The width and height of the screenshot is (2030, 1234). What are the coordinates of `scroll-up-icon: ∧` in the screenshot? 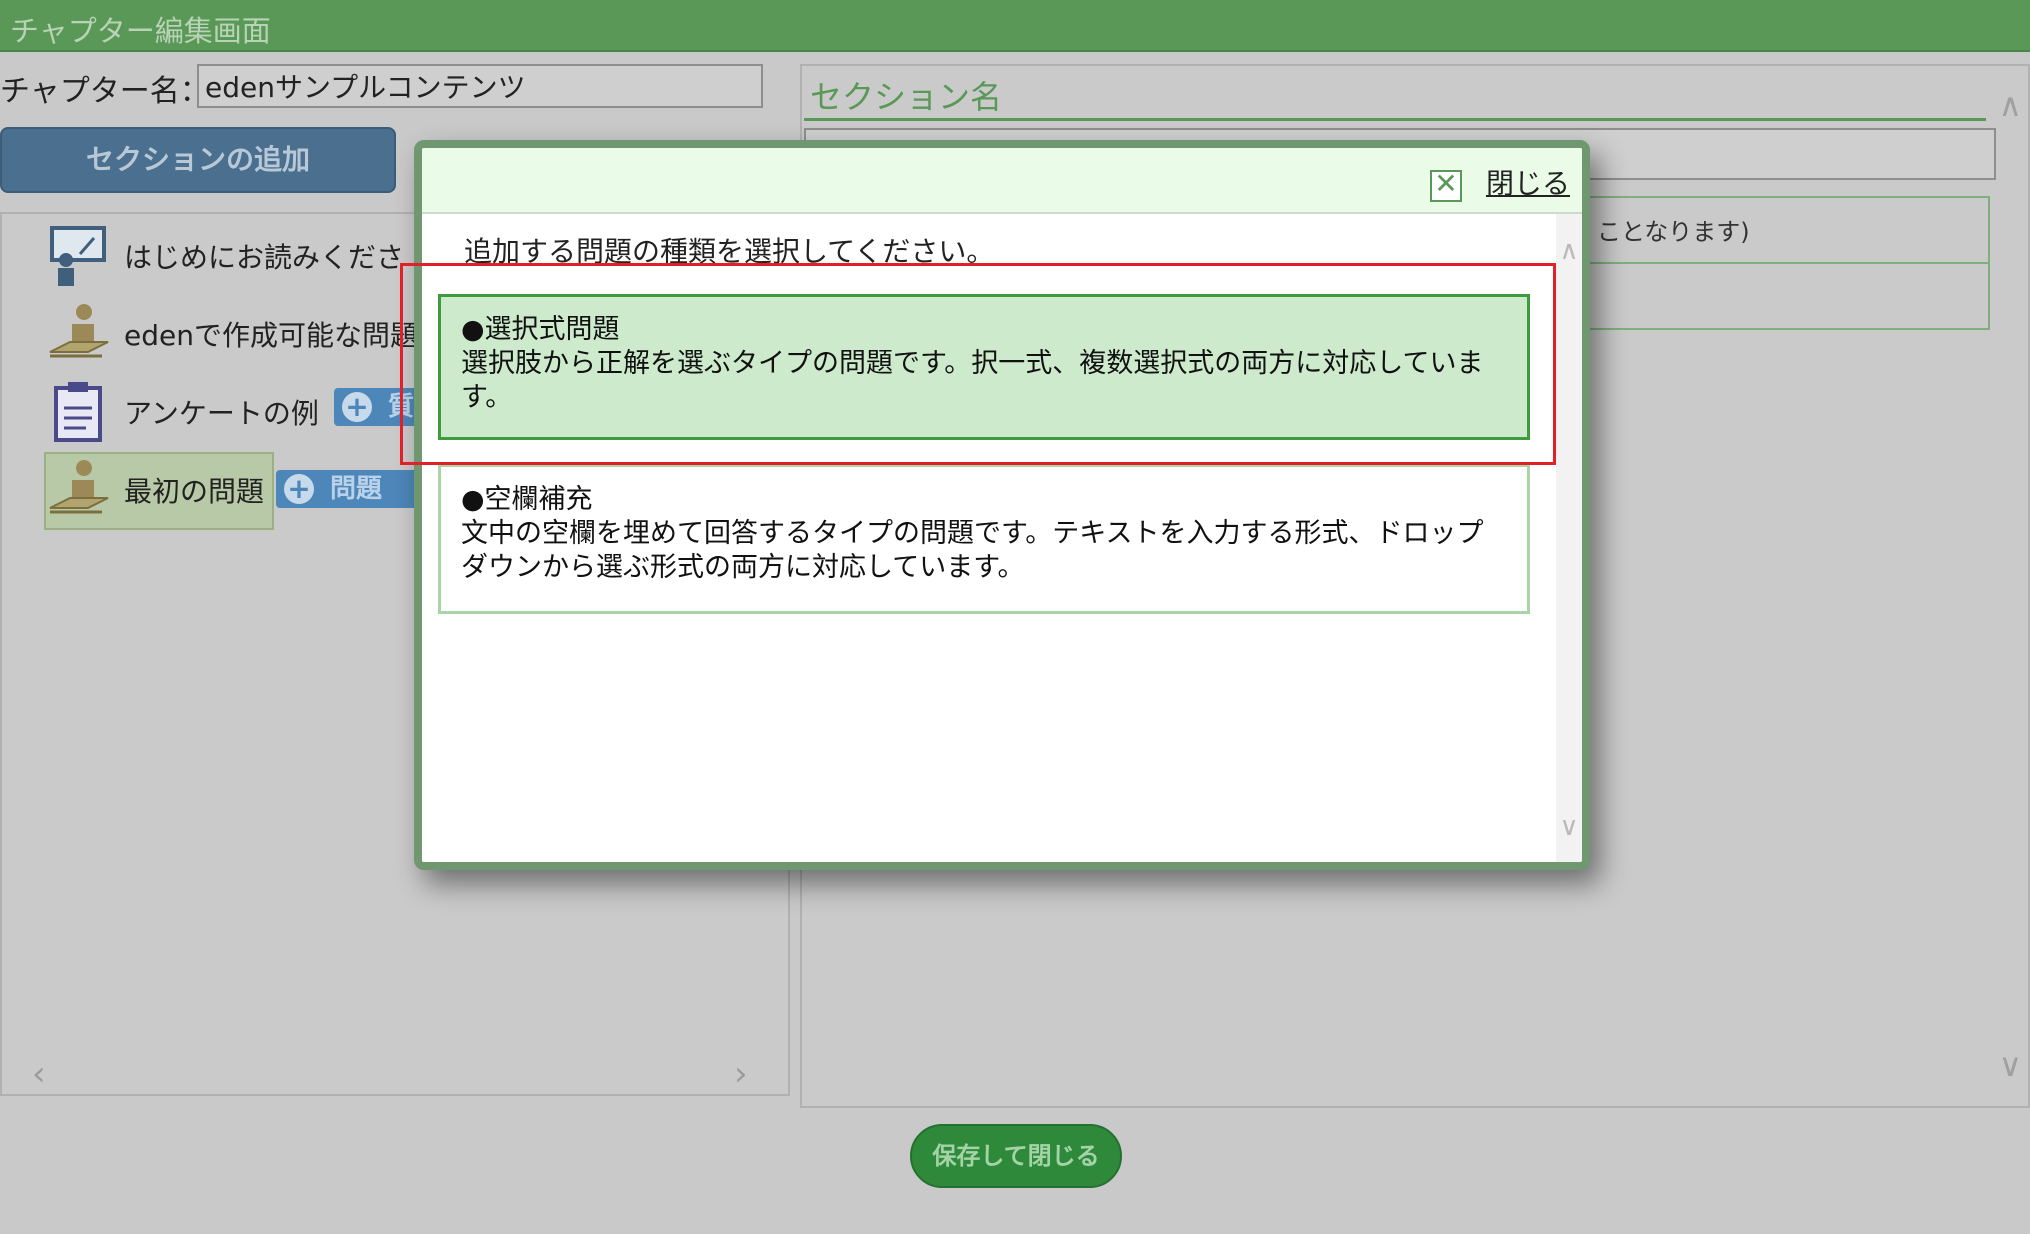 It's located at (2010, 105).